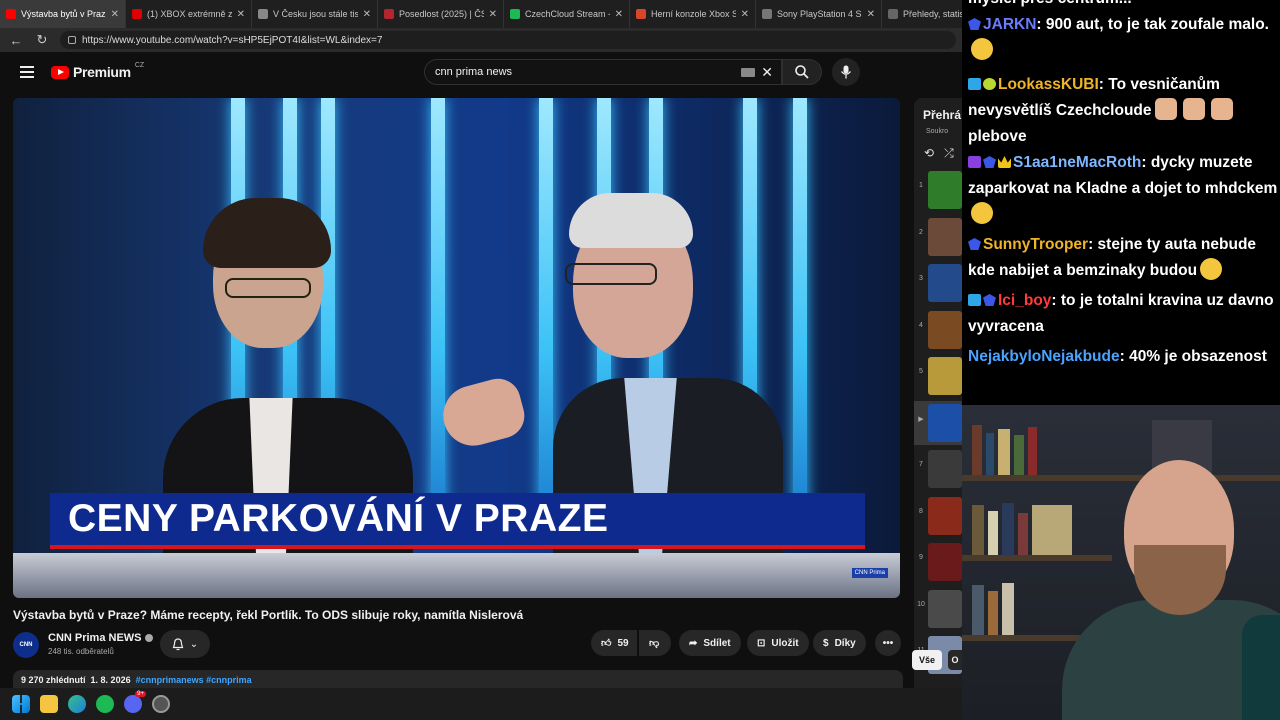 This screenshot has width=1280, height=720. I want to click on playlist-item: 5, so click(938, 376).